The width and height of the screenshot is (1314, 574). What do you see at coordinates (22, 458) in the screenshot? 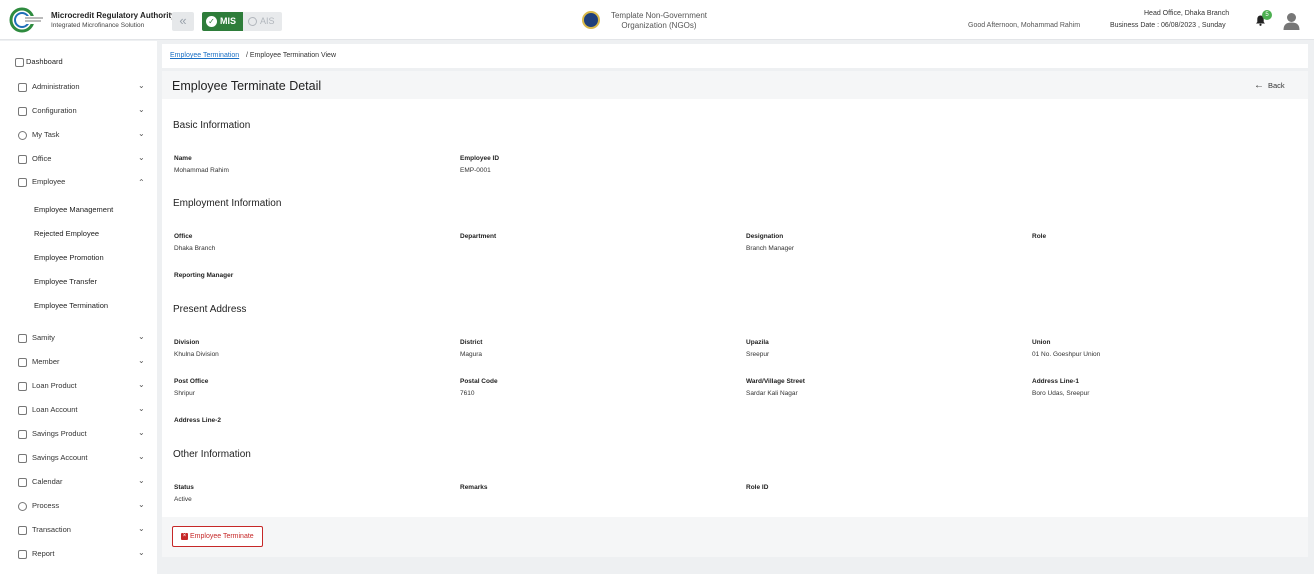
I see `savings-account-icon` at bounding box center [22, 458].